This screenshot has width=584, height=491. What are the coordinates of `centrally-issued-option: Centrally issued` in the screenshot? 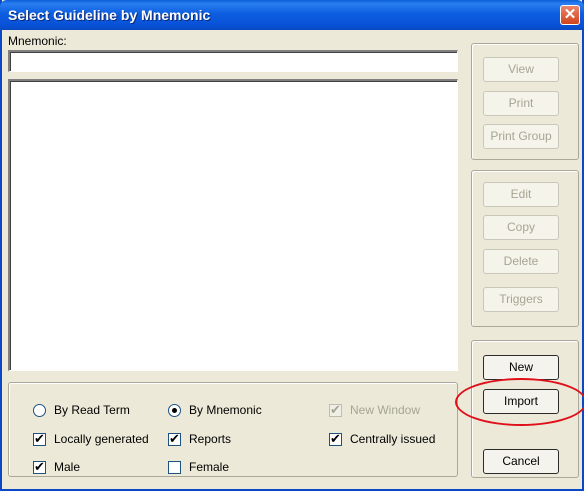 It's located at (382, 439).